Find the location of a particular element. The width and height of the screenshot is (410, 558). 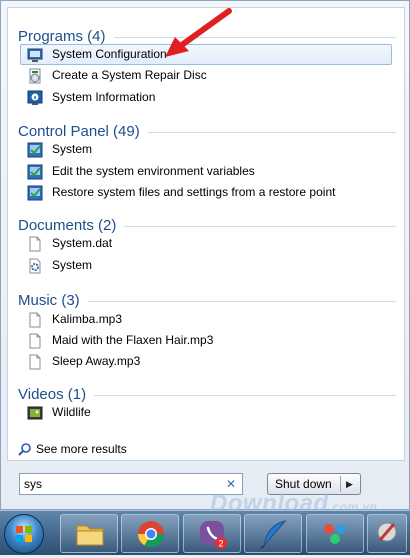

colorful-app-icon is located at coordinates (335, 534).